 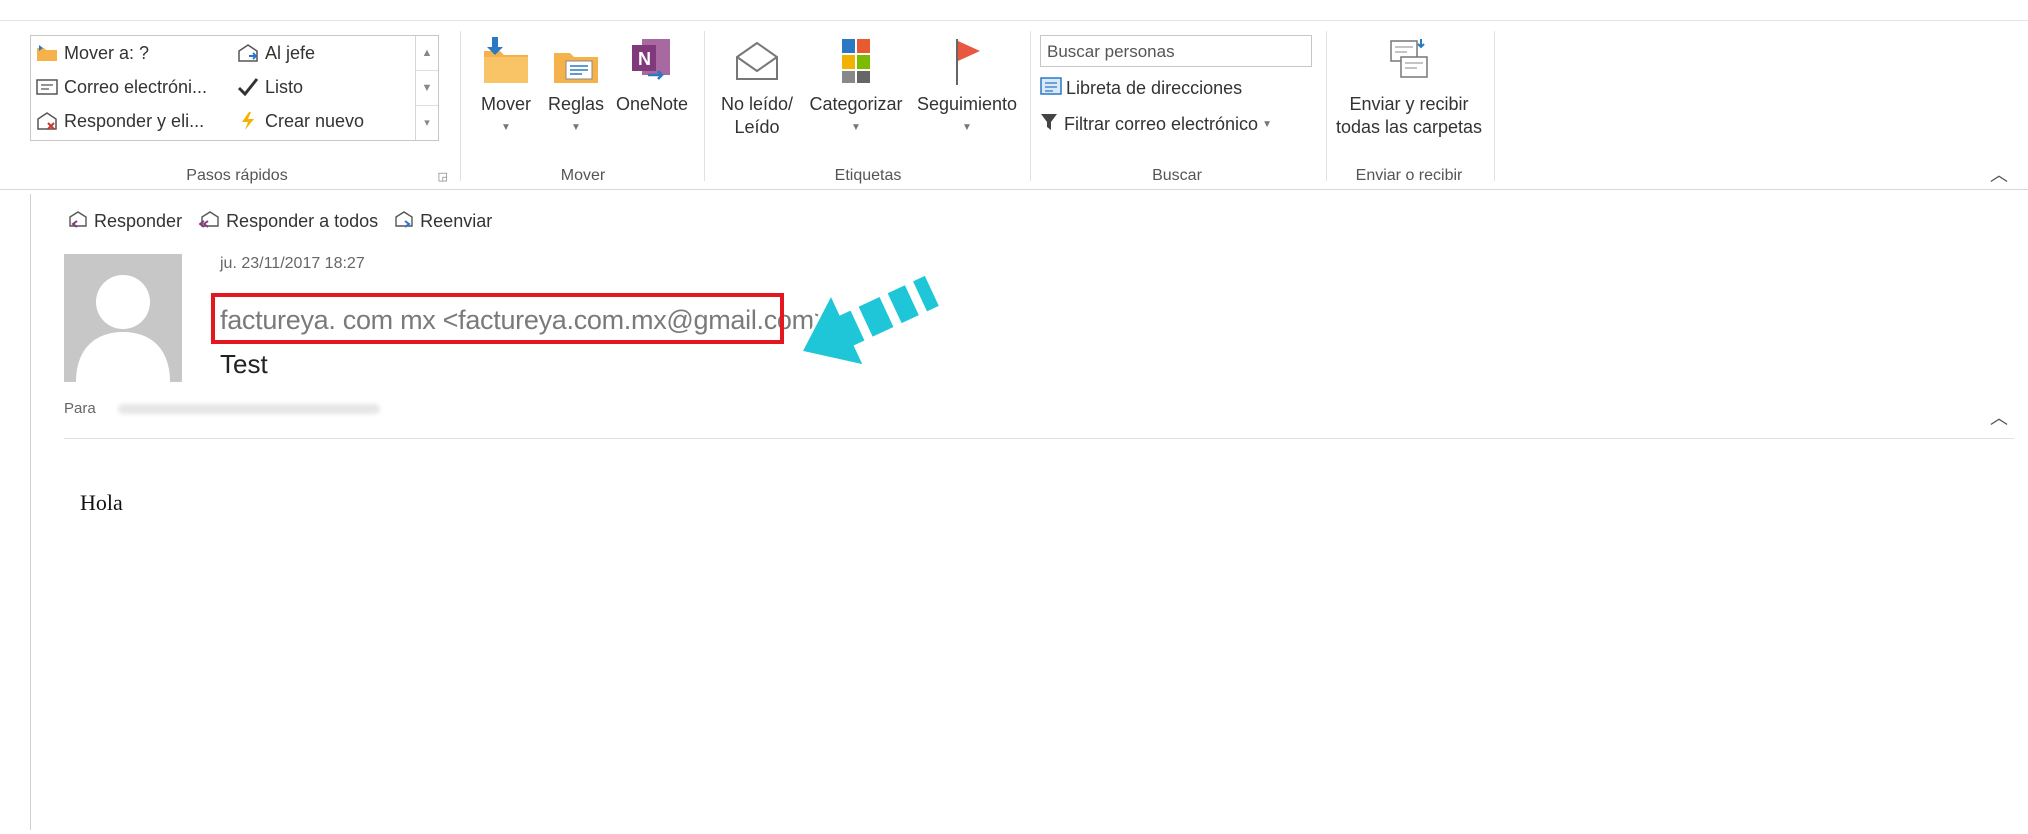 I want to click on create-new-icon, so click(x=248, y=121).